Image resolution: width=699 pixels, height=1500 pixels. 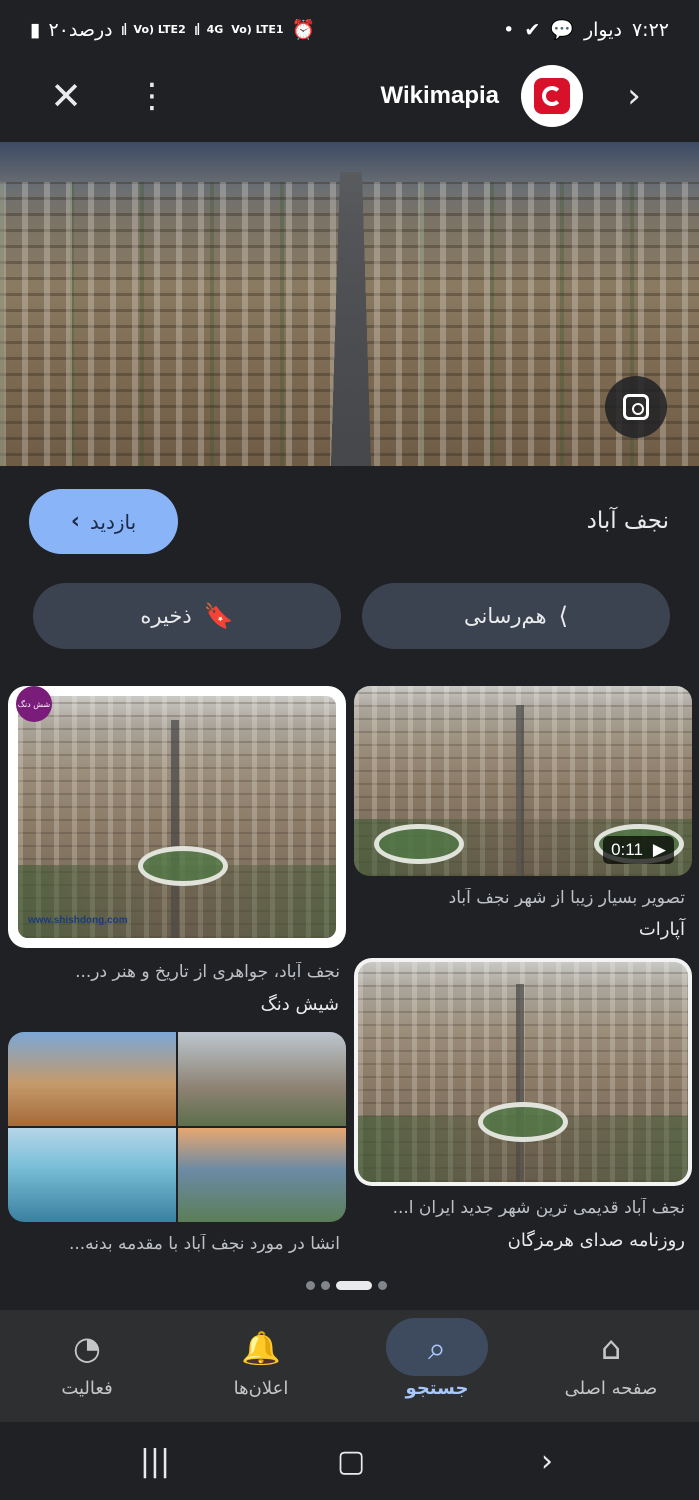 I want to click on nav-home-label: صفحه اصلی, so click(x=611, y=1388).